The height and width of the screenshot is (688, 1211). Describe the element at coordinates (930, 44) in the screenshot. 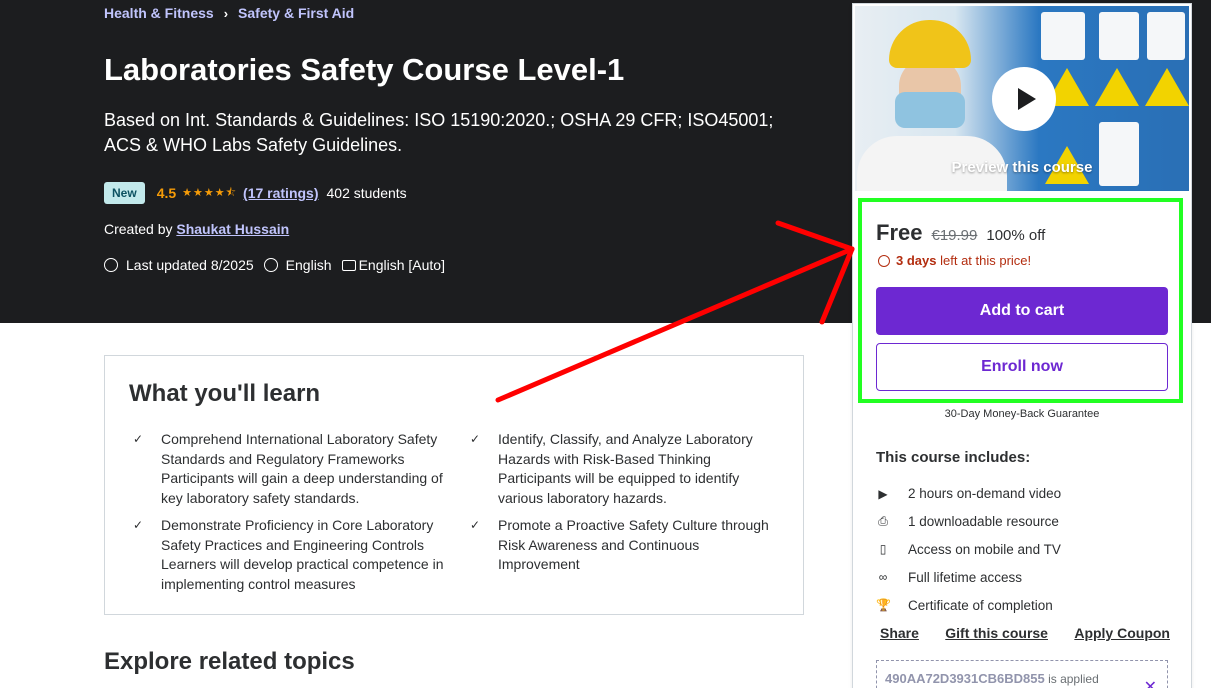

I see `hard-hat-image` at that location.